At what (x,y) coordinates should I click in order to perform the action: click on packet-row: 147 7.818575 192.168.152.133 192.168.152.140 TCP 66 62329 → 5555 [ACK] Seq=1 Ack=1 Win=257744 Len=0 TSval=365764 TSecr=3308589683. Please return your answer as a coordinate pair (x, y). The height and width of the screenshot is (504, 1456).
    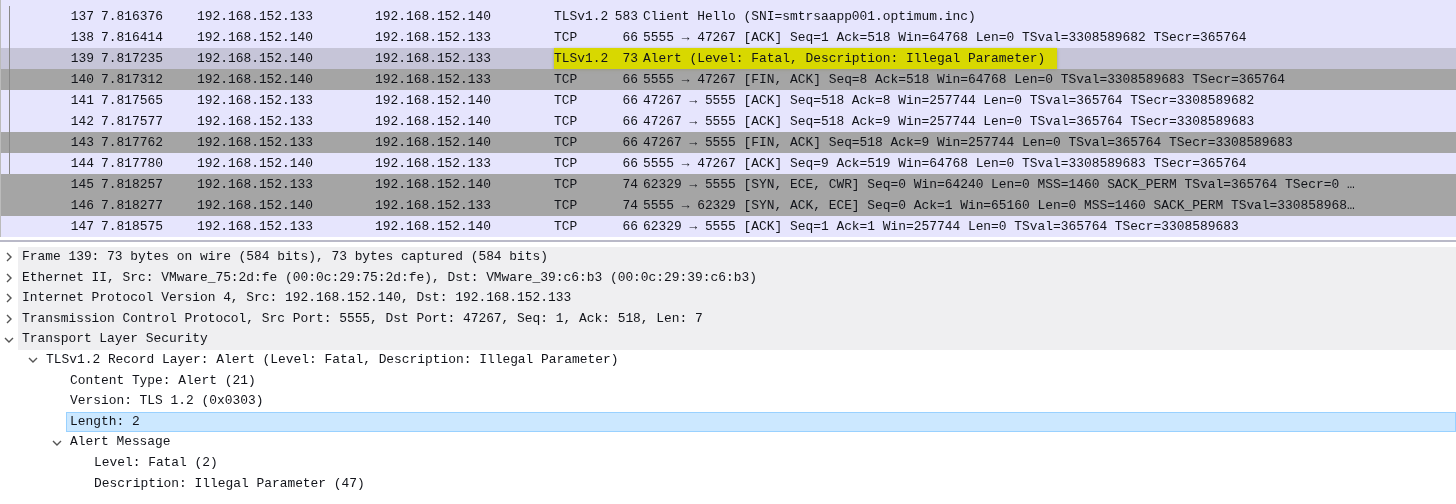
    Looking at the image, I should click on (728, 226).